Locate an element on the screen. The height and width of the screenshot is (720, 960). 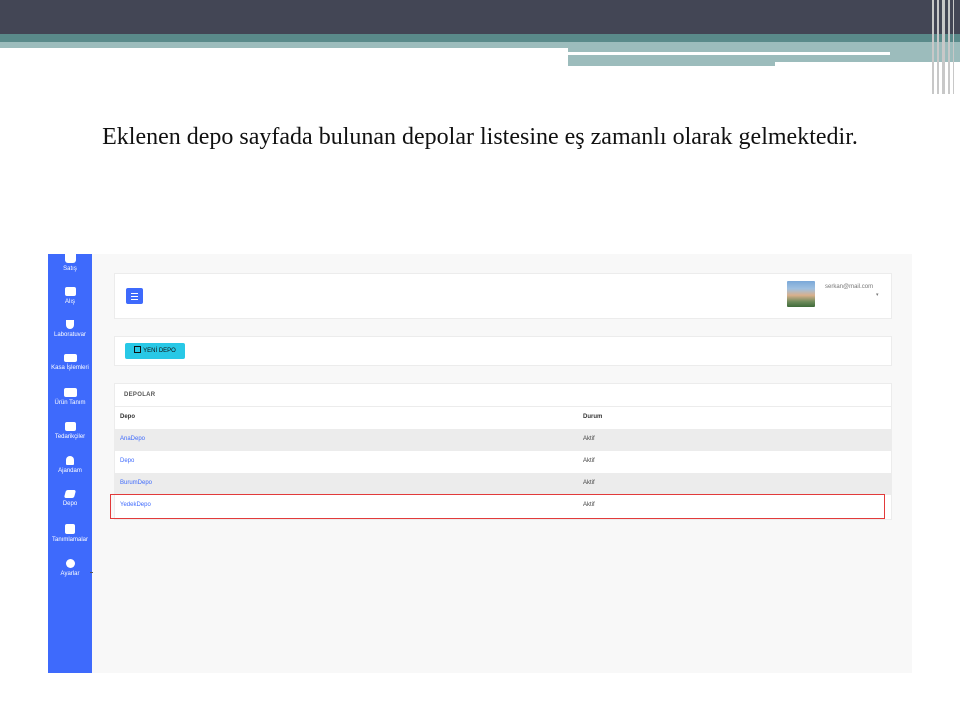
people-carry-icon is located at coordinates (70, 392).